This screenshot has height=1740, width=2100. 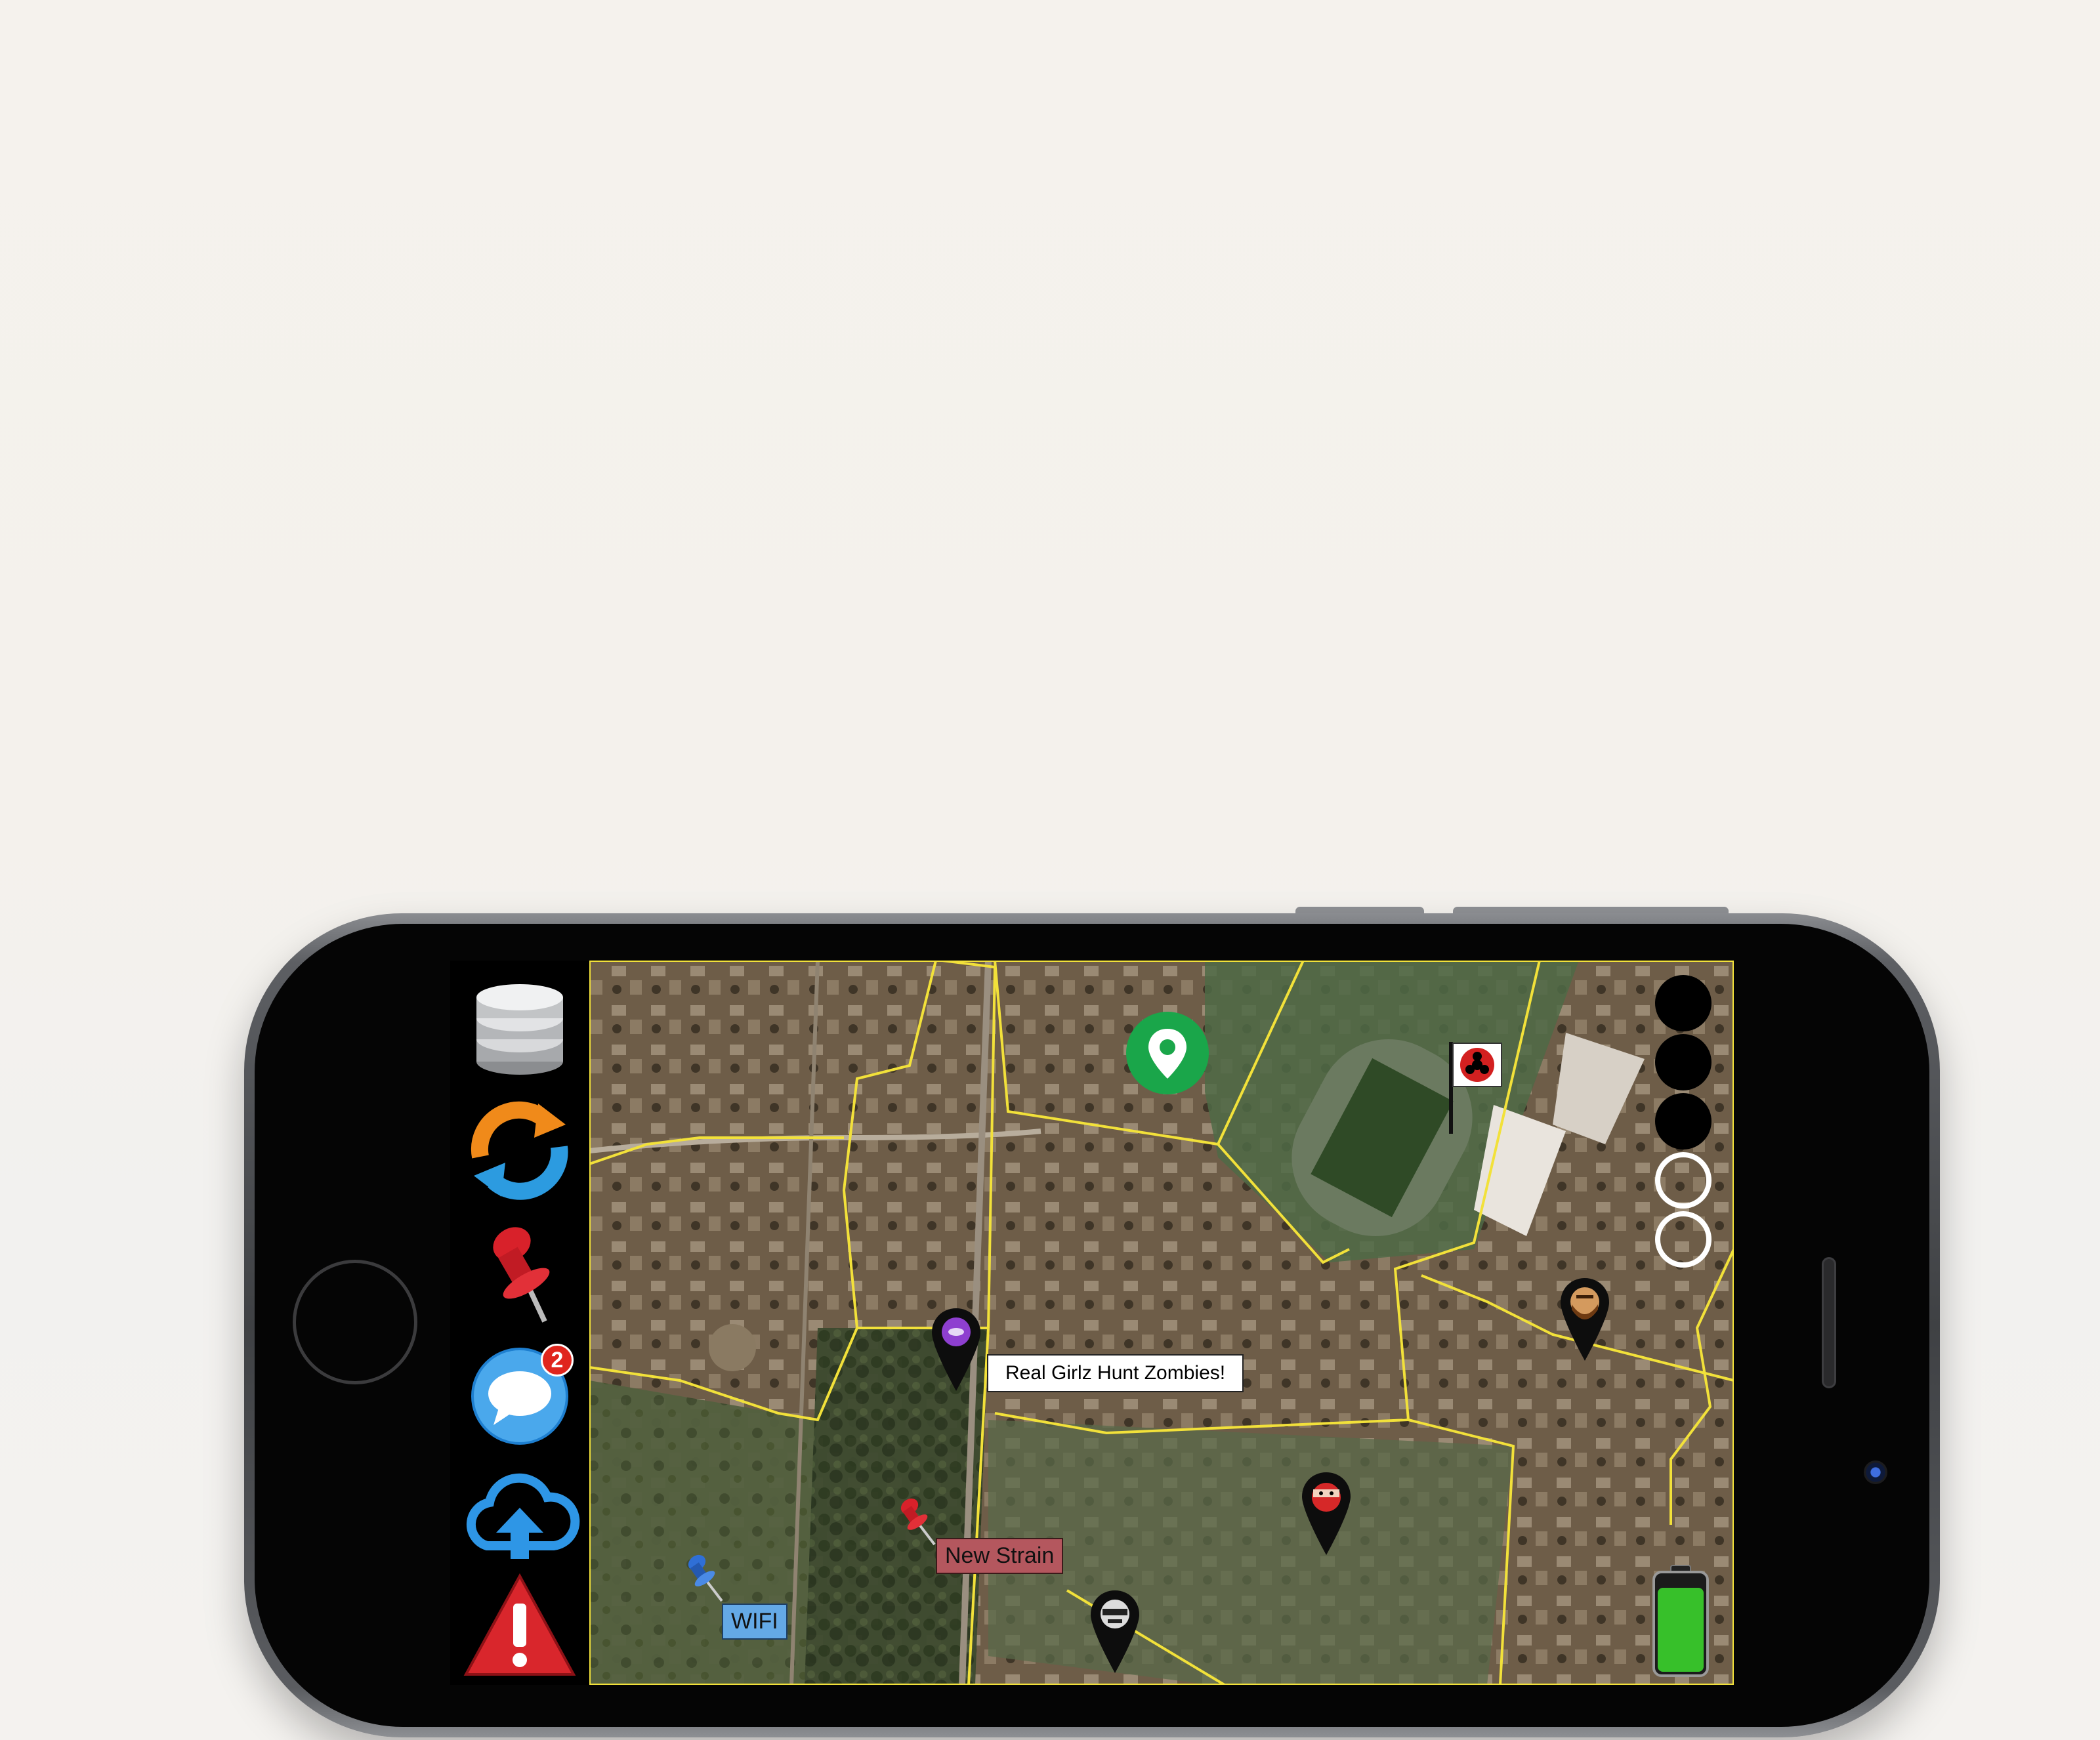 What do you see at coordinates (519, 1394) in the screenshot?
I see `messages-button: 2` at bounding box center [519, 1394].